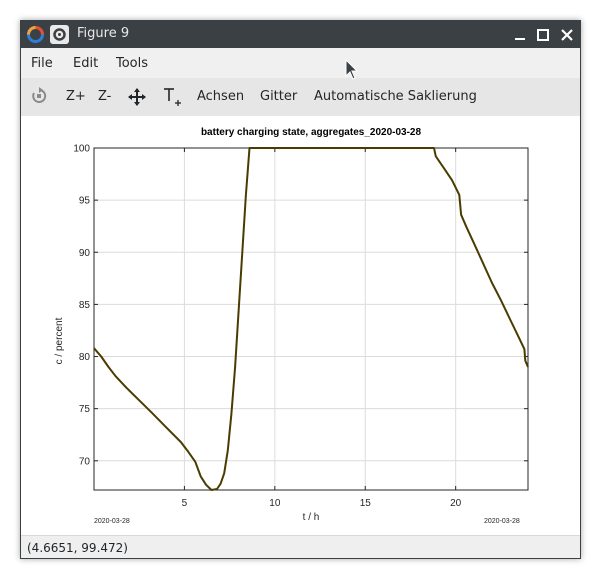 The width and height of the screenshot is (602, 580). Describe the element at coordinates (300, 34) in the screenshot. I see `title-bar: Figure 9` at that location.